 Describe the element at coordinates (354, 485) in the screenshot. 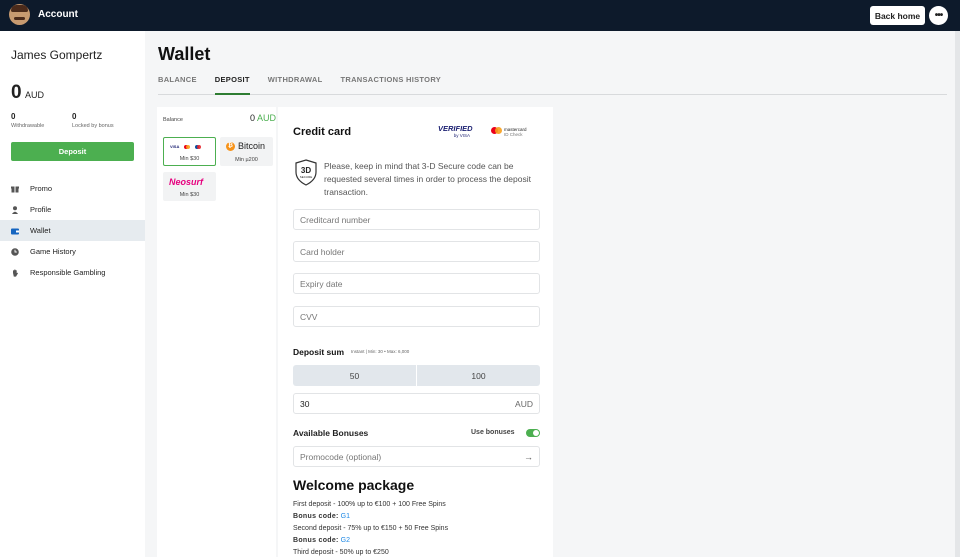

I see `welcome-package-title: Welcome package` at that location.